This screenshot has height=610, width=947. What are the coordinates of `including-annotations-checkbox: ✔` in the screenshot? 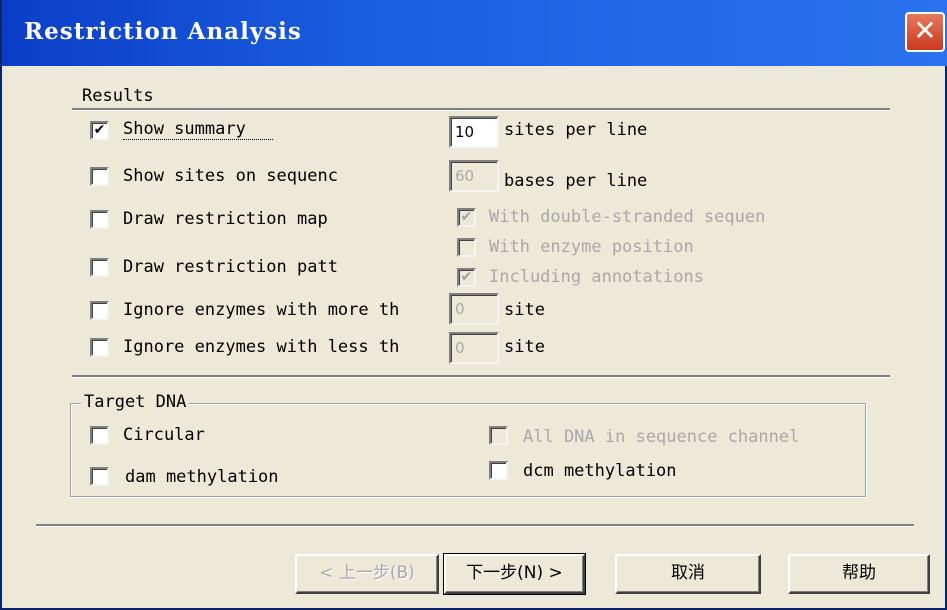 It's located at (466, 277).